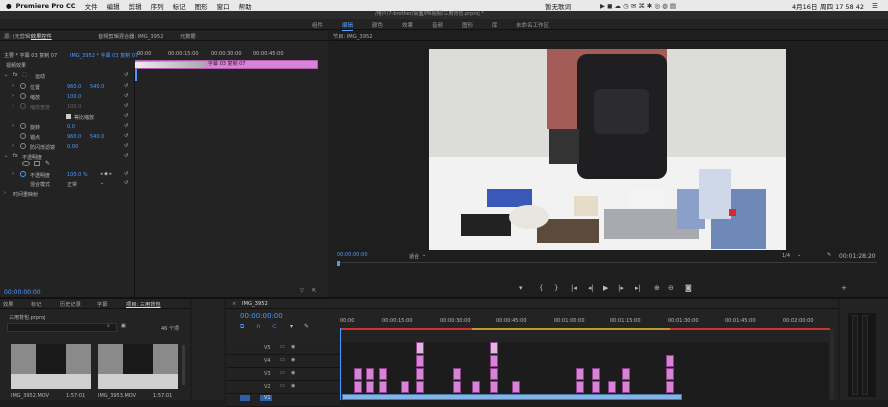 This screenshot has height=407, width=888. I want to click on menu-sequence: 序列, so click(157, 6).